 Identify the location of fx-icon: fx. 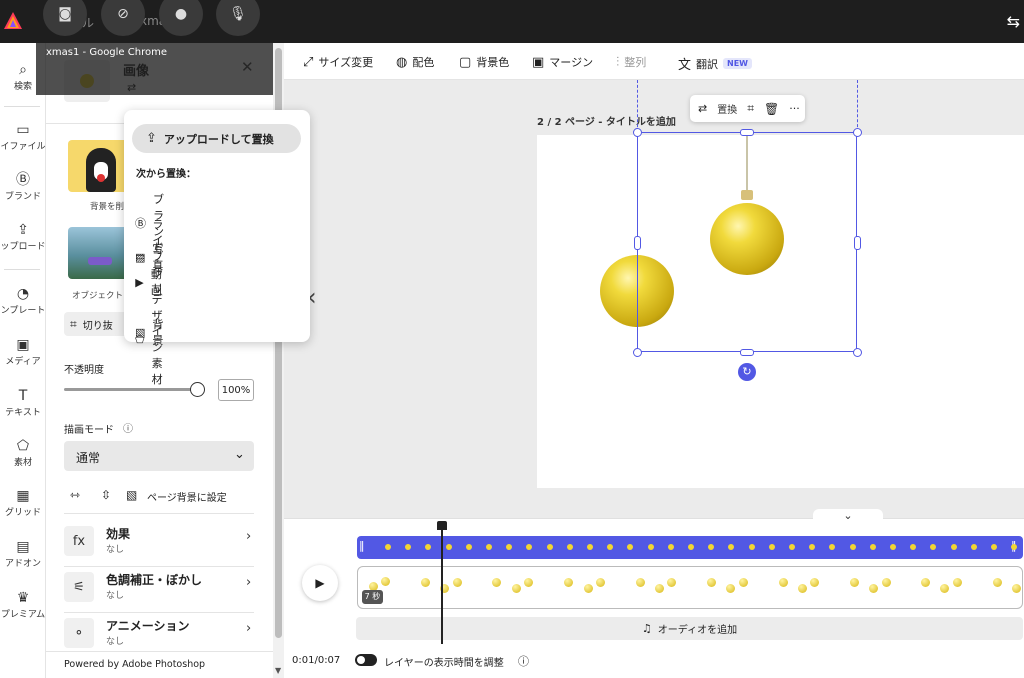
(79, 541).